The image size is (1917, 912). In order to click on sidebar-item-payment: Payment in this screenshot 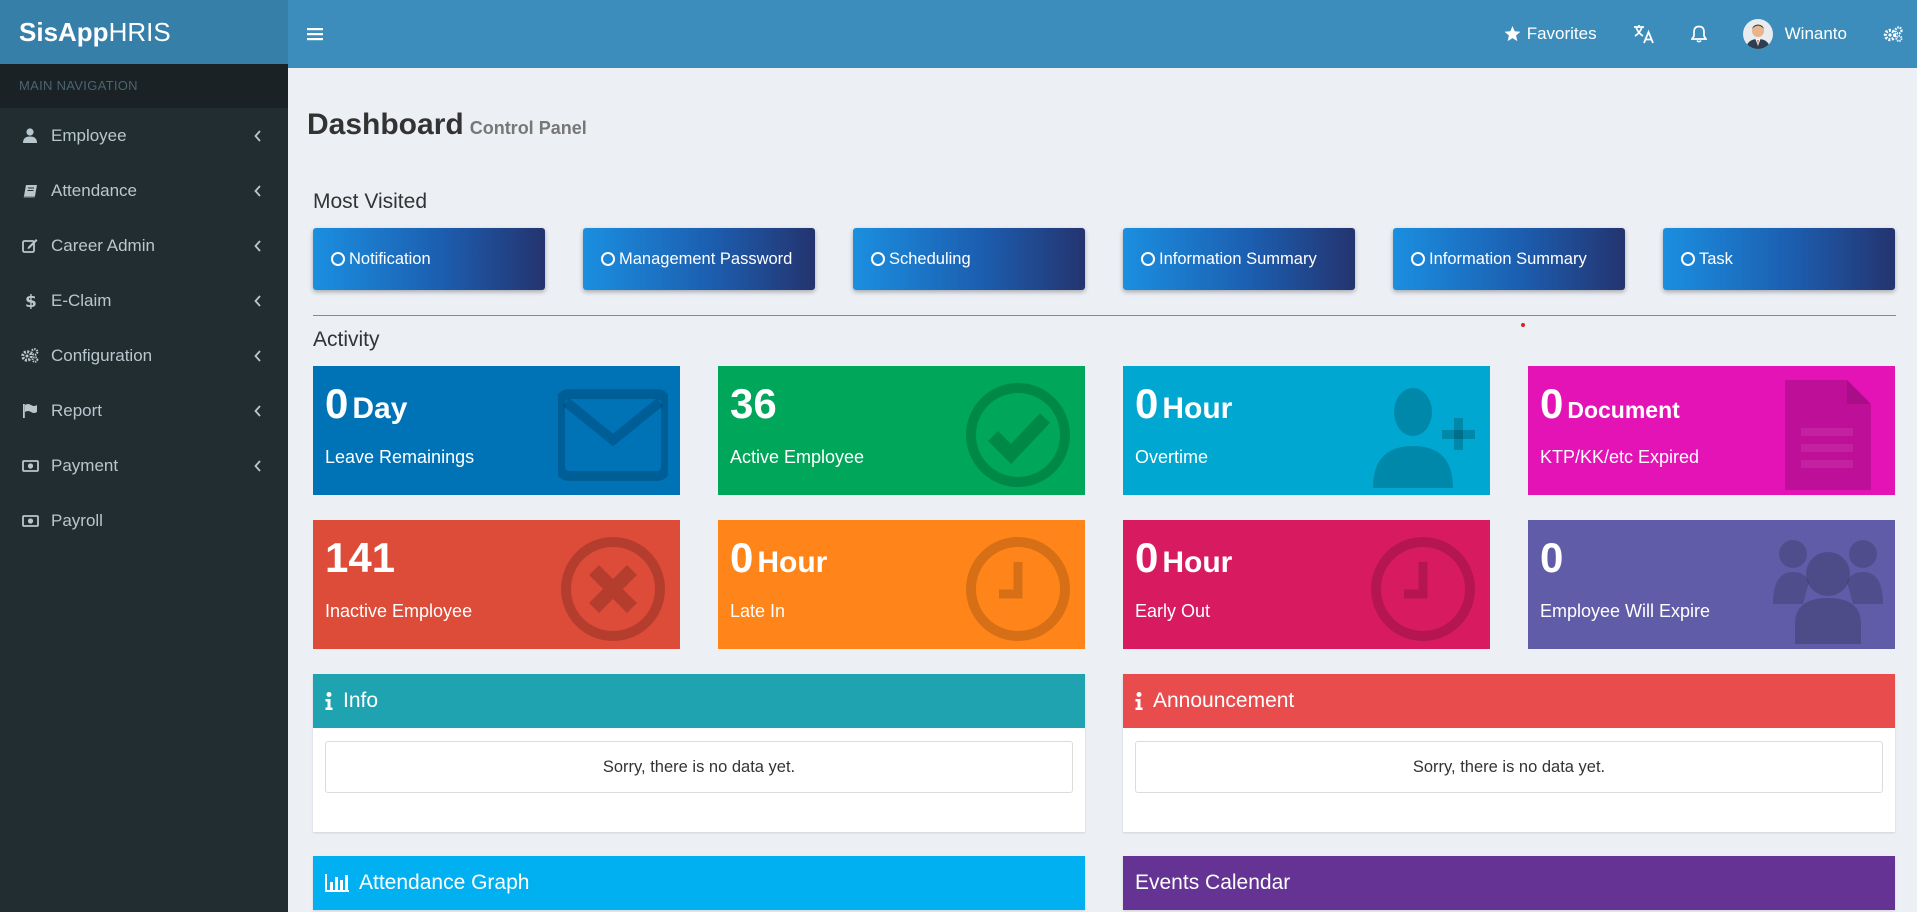, I will do `click(144, 465)`.